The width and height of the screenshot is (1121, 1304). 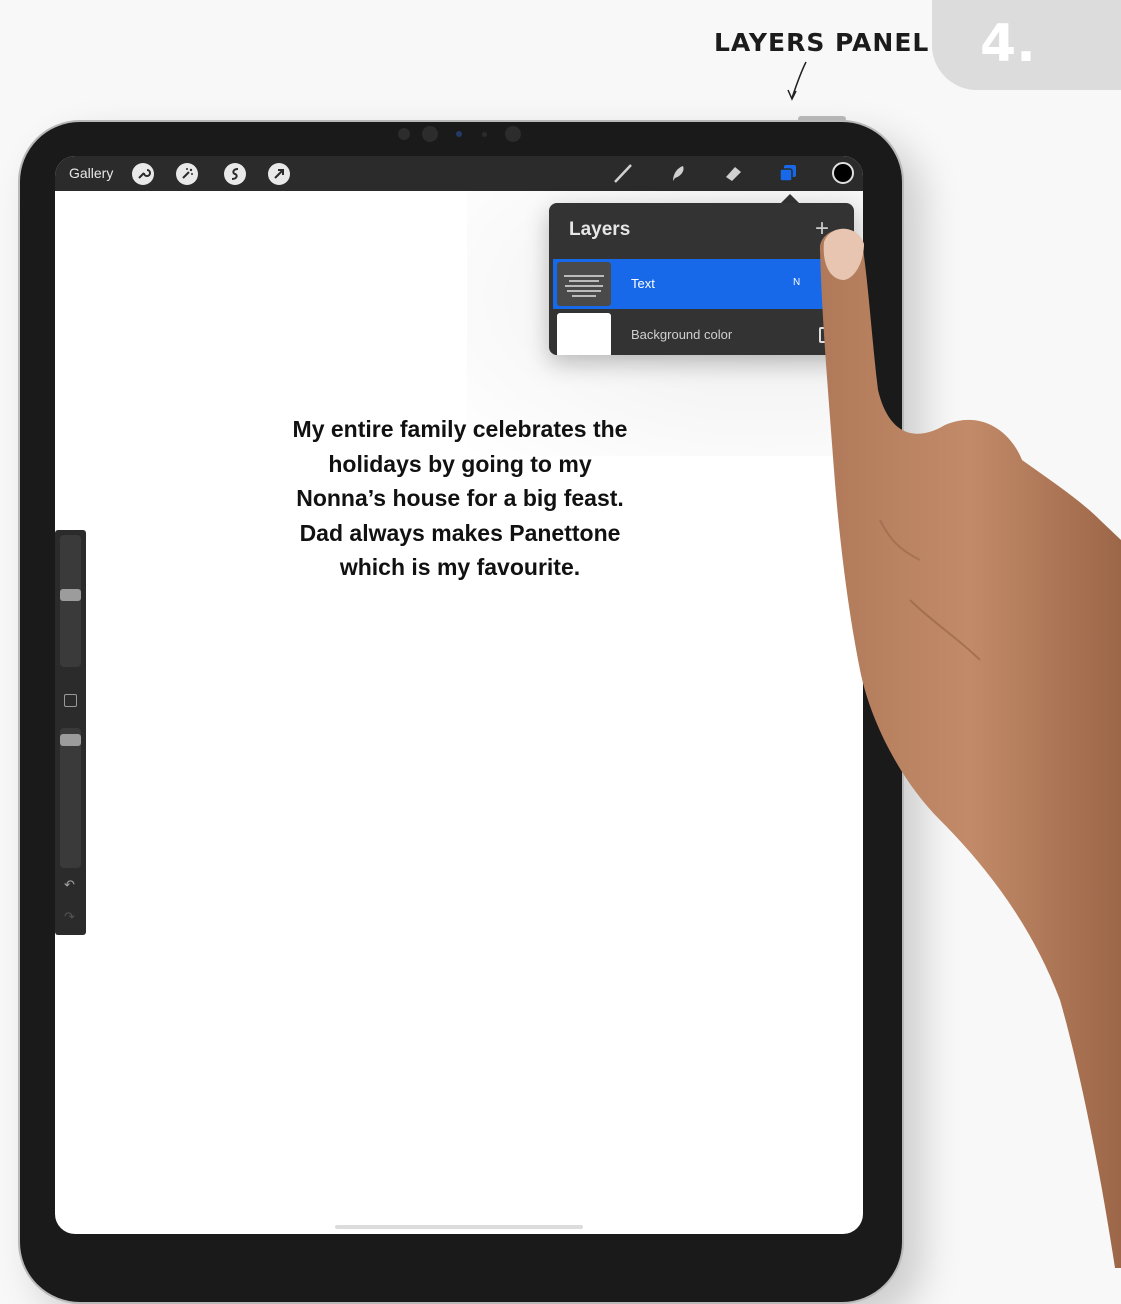 I want to click on modify-button, so click(x=70, y=700).